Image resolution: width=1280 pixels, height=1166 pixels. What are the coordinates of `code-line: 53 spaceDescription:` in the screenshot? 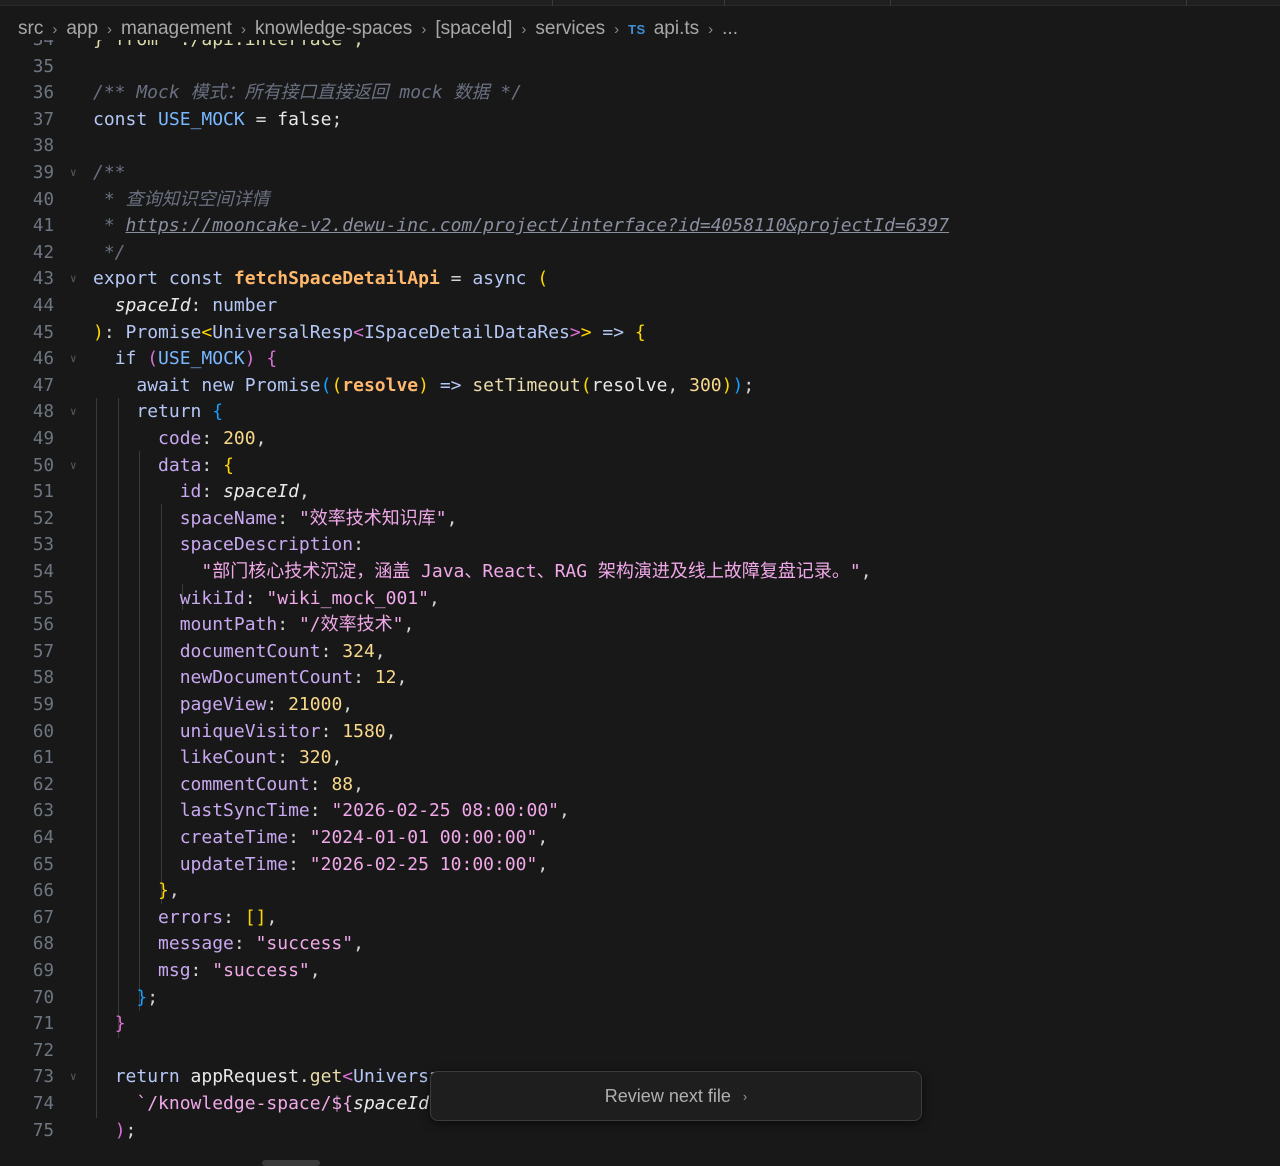 It's located at (640, 545).